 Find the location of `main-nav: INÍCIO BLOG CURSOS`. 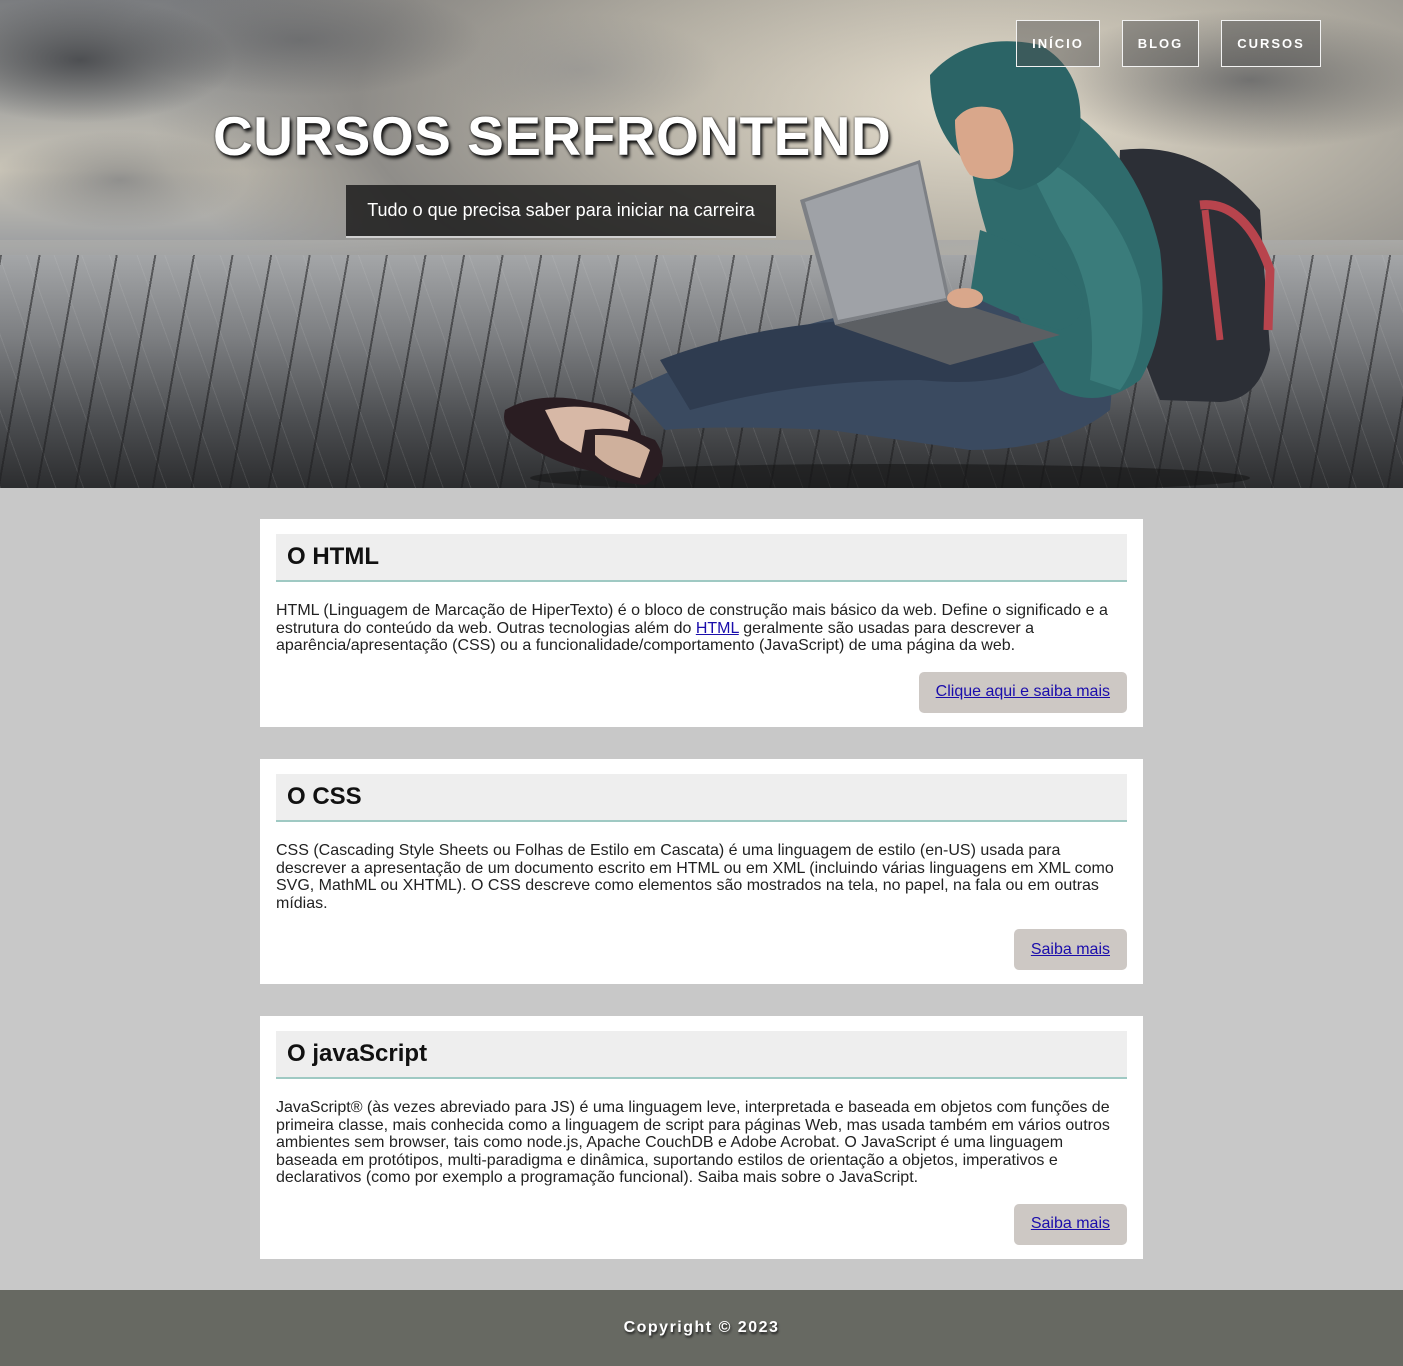

main-nav: INÍCIO BLOG CURSOS is located at coordinates (1168, 43).